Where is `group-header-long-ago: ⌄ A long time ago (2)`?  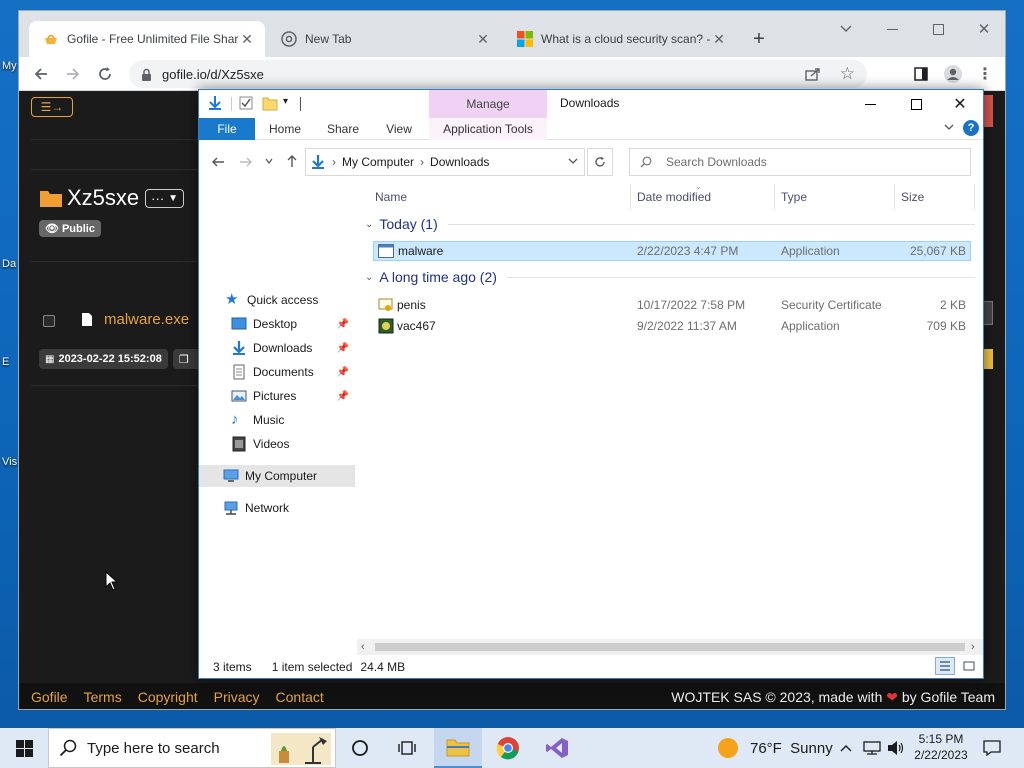 group-header-long-ago: ⌄ A long time ago (2) is located at coordinates (670, 277).